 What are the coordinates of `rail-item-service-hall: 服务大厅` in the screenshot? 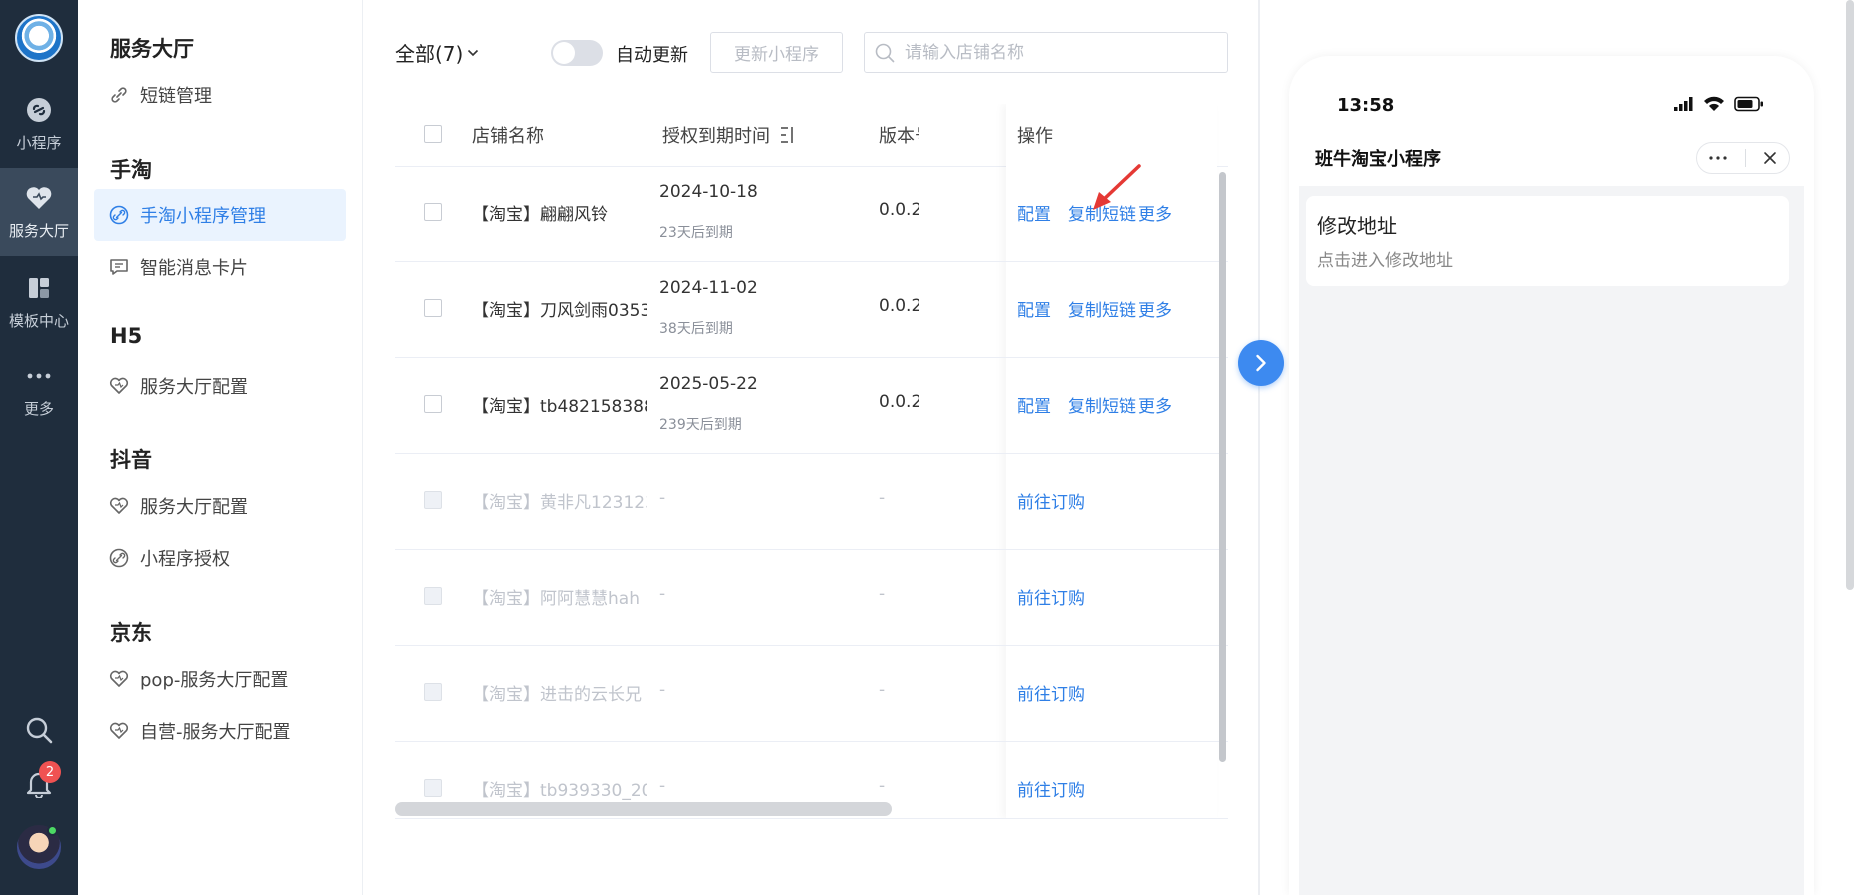 It's located at (39, 212).